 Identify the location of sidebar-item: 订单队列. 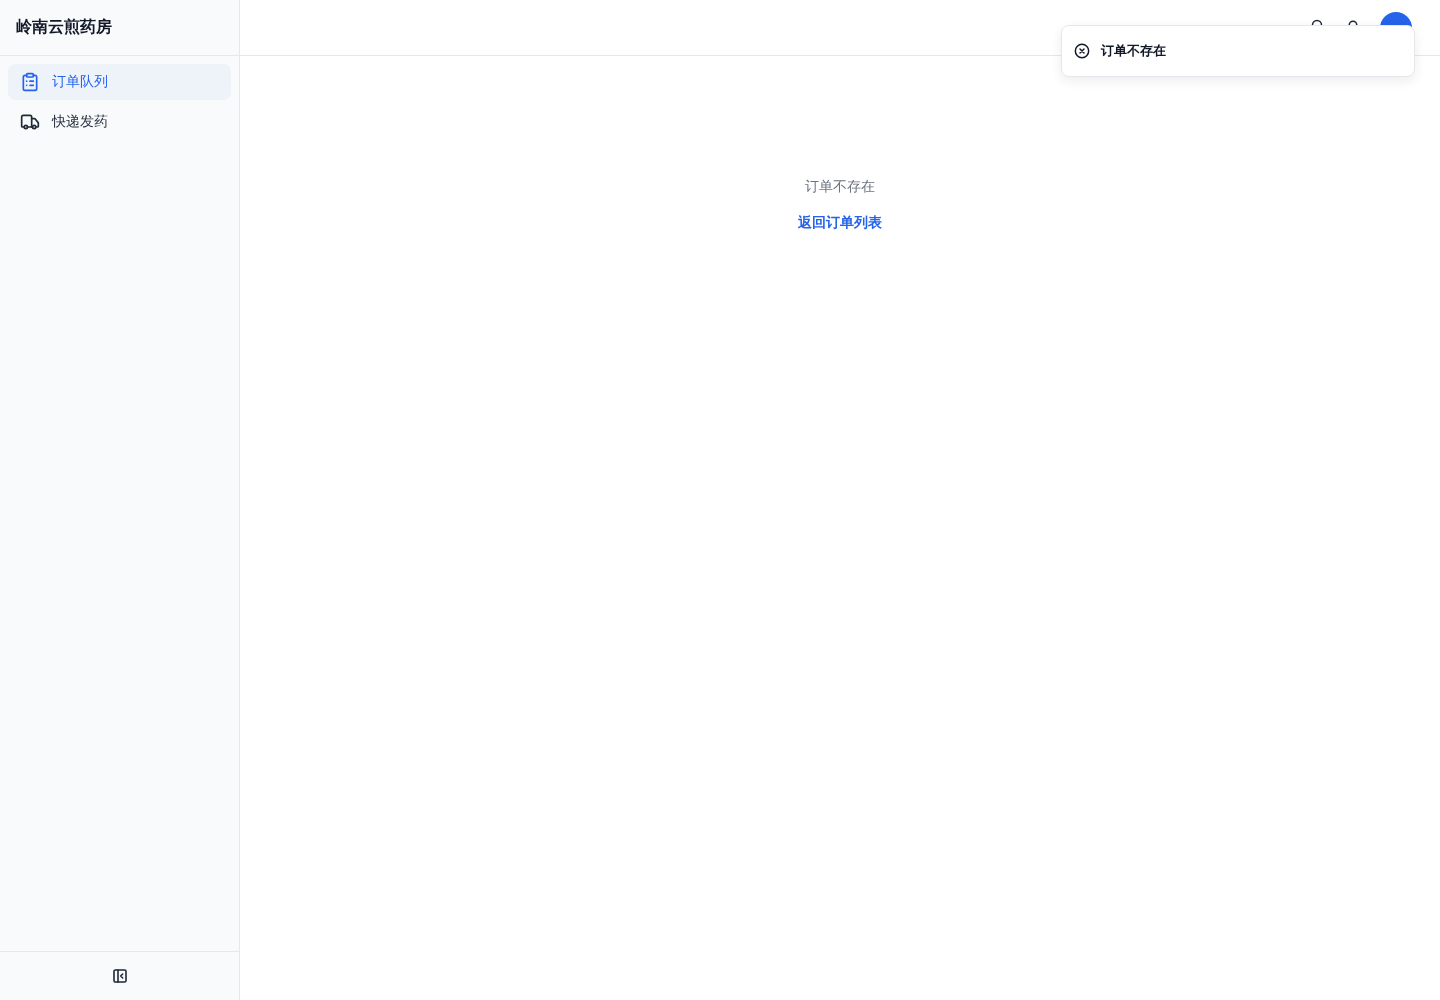
(119, 82).